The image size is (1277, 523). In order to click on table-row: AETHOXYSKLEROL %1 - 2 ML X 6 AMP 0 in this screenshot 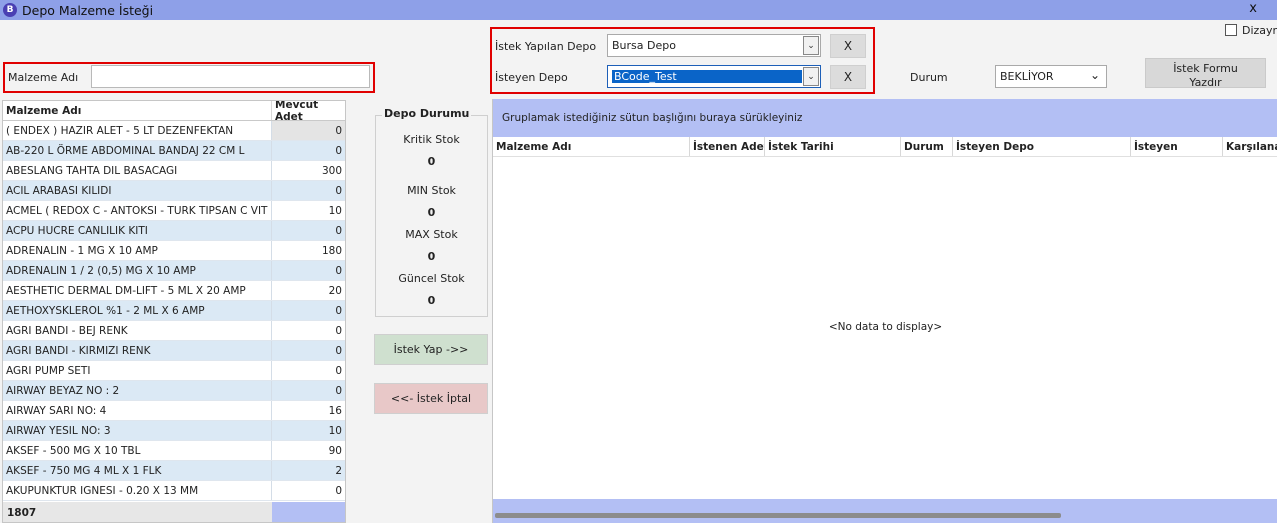, I will do `click(174, 311)`.